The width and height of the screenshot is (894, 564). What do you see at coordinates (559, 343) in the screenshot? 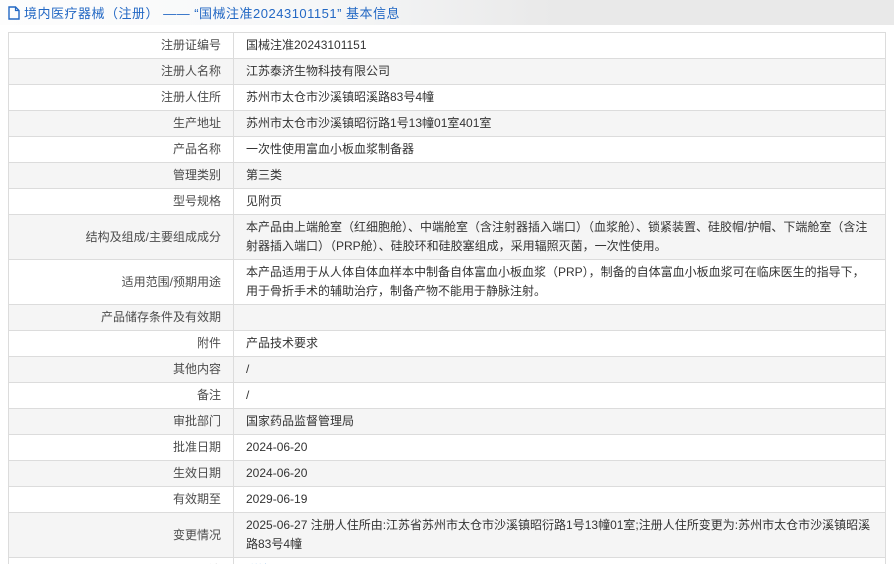
I see `row-value: 产品技术要求` at bounding box center [559, 343].